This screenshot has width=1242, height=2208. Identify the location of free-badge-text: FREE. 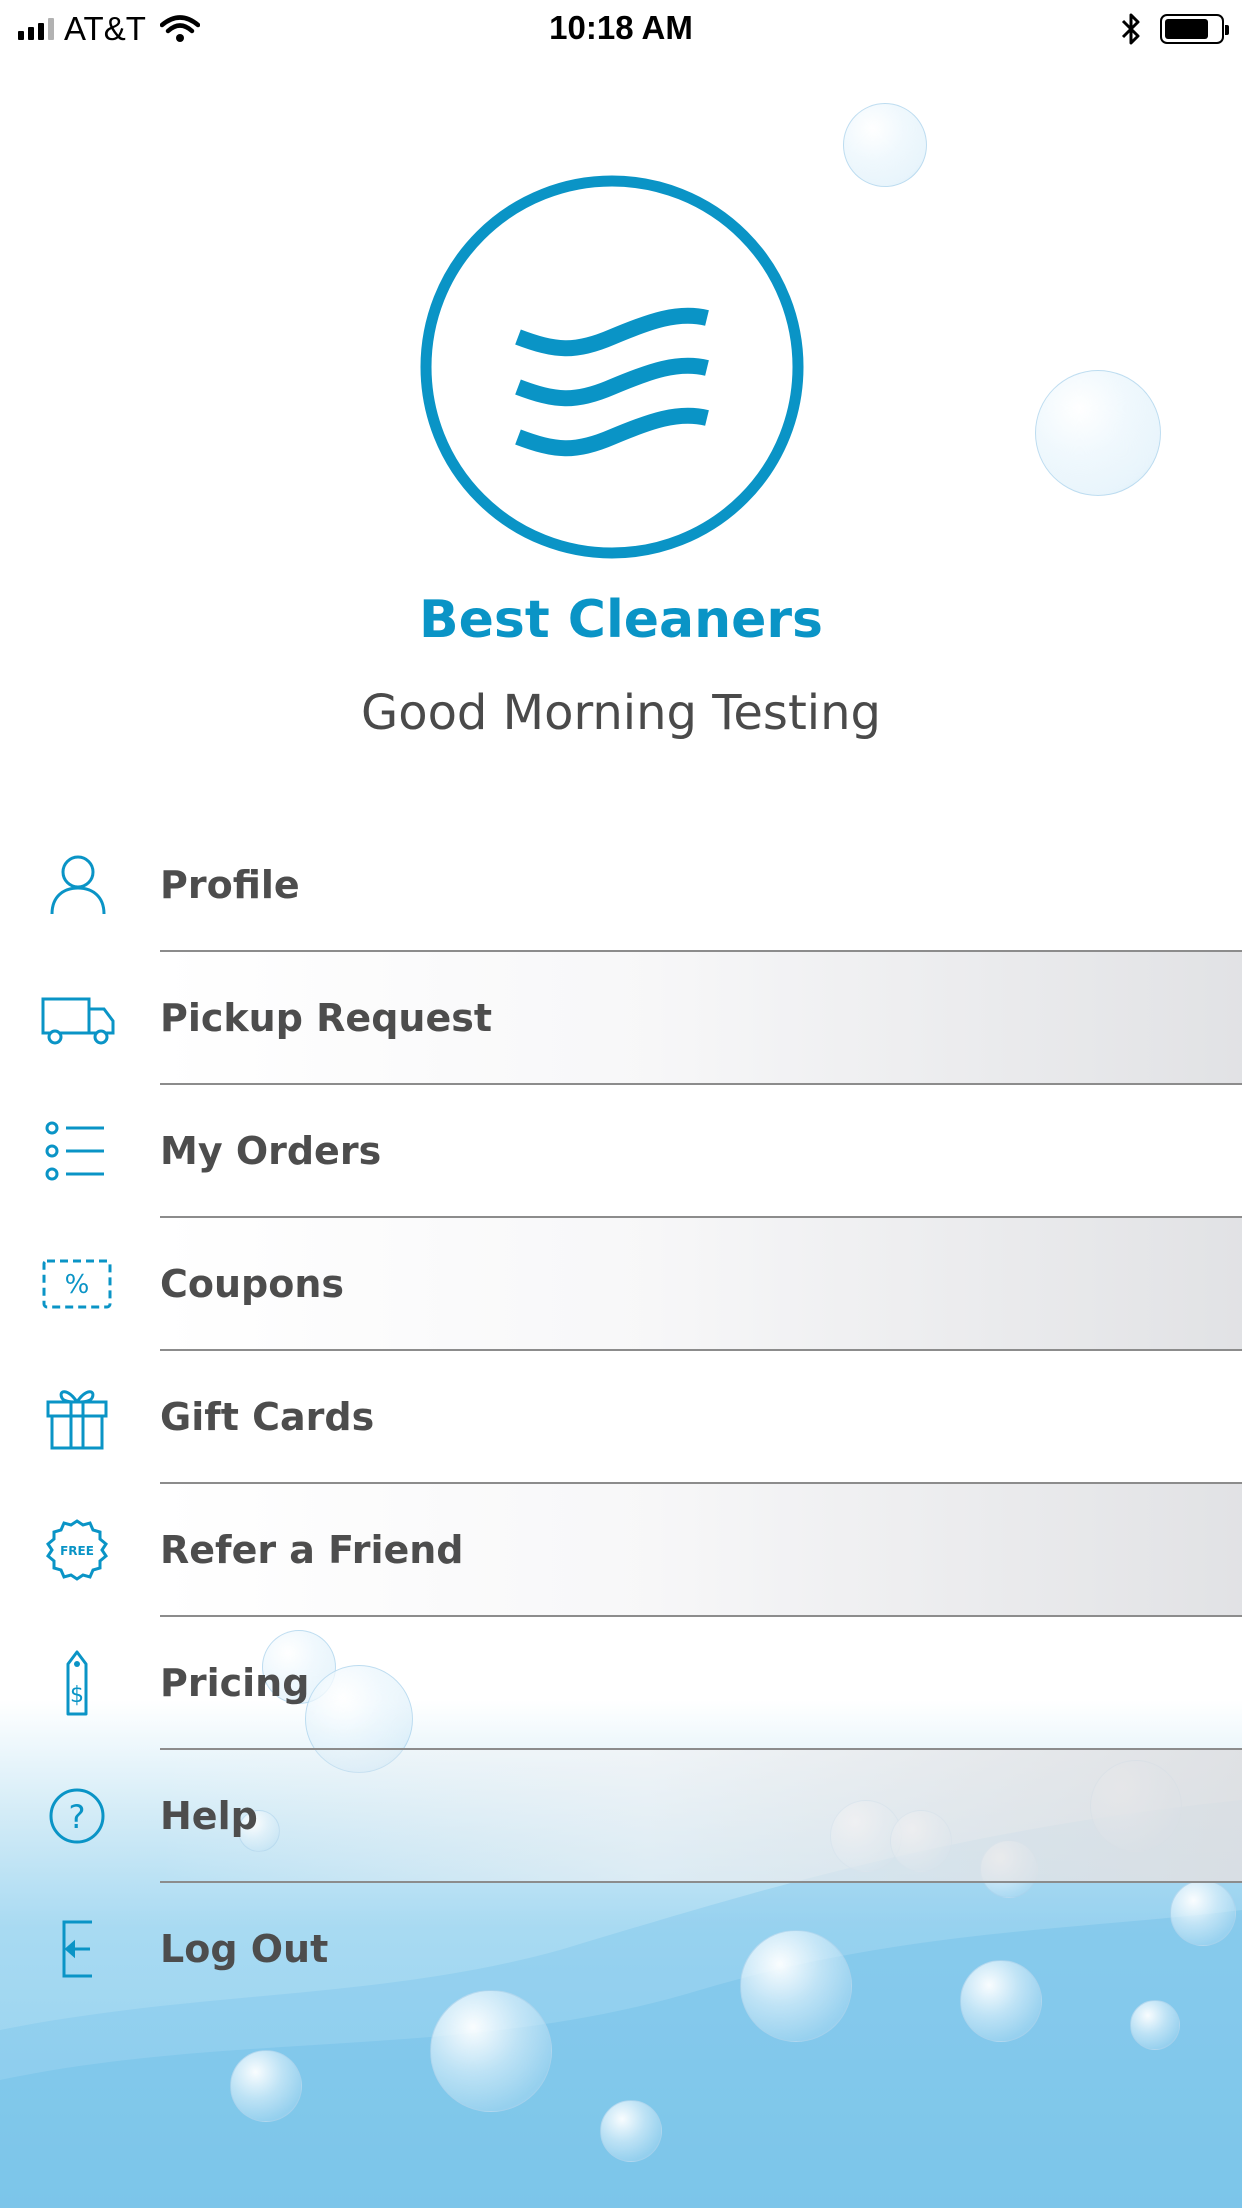
(77, 1551).